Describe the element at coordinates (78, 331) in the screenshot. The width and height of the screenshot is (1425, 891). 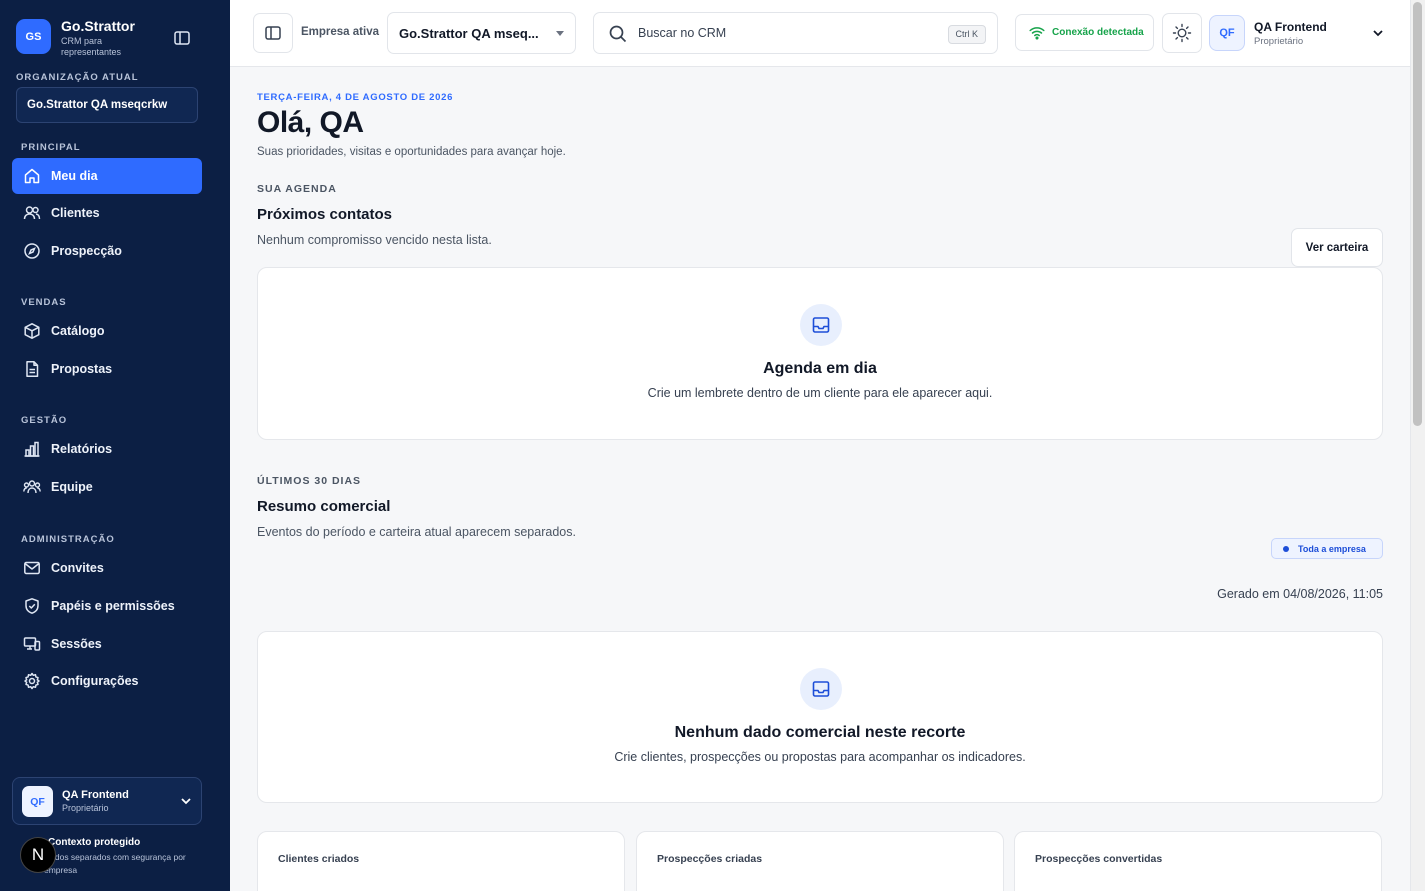
I see `nav-item-label: Catálogo` at that location.